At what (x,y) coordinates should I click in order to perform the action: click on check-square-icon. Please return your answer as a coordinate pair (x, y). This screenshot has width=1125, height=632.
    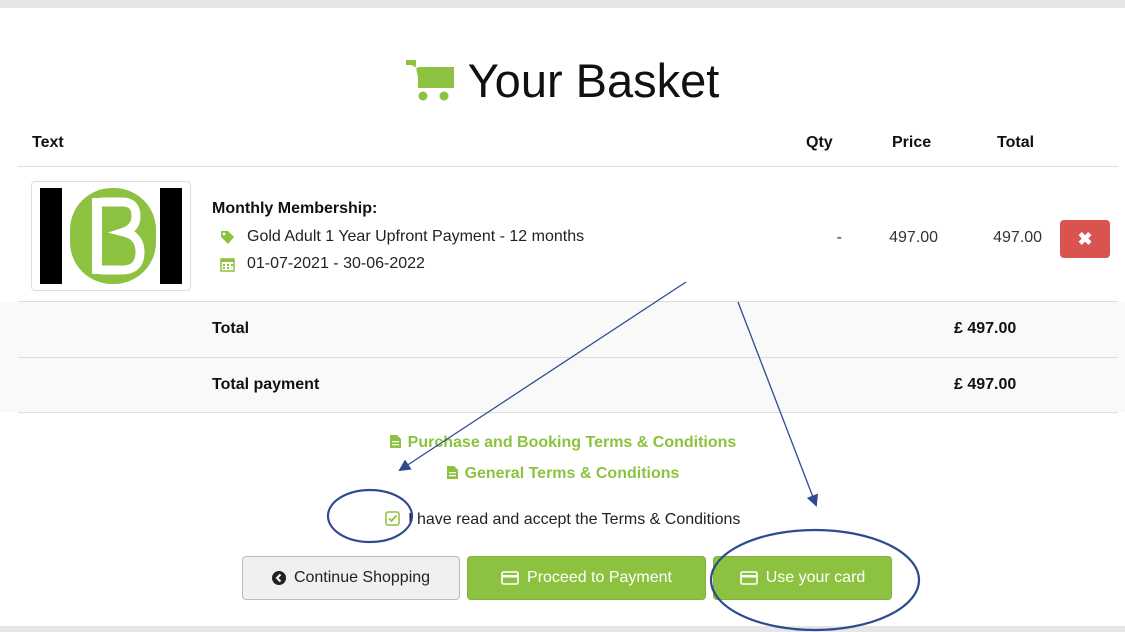
    Looking at the image, I should click on (392, 521).